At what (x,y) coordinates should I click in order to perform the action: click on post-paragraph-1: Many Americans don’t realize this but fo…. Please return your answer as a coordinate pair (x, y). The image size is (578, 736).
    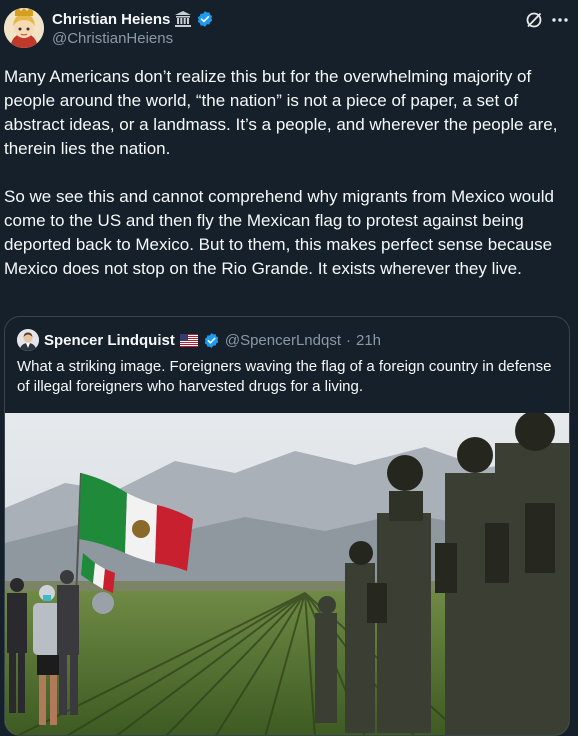
    Looking at the image, I should click on (281, 112).